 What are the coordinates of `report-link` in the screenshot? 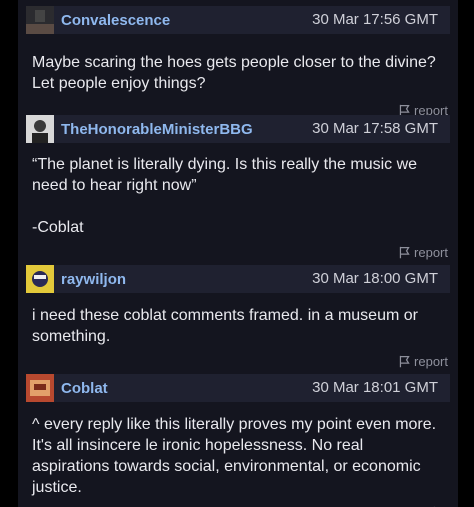 It's located at (233, 504).